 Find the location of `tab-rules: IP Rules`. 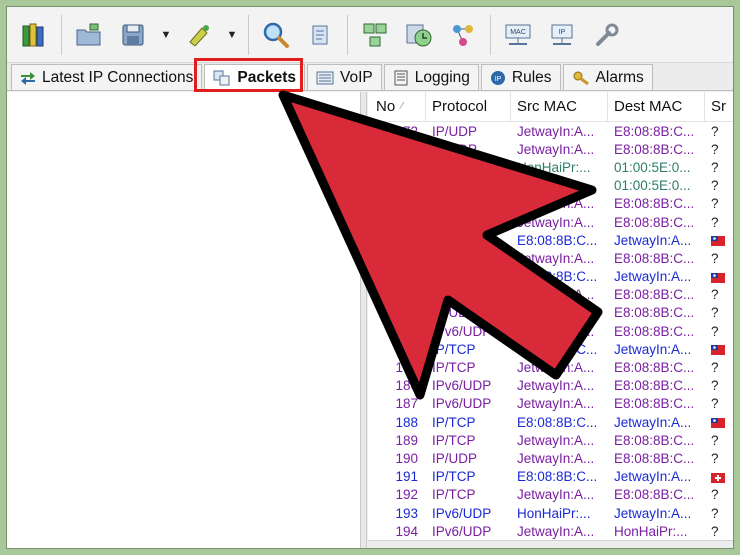

tab-rules: IP Rules is located at coordinates (520, 77).